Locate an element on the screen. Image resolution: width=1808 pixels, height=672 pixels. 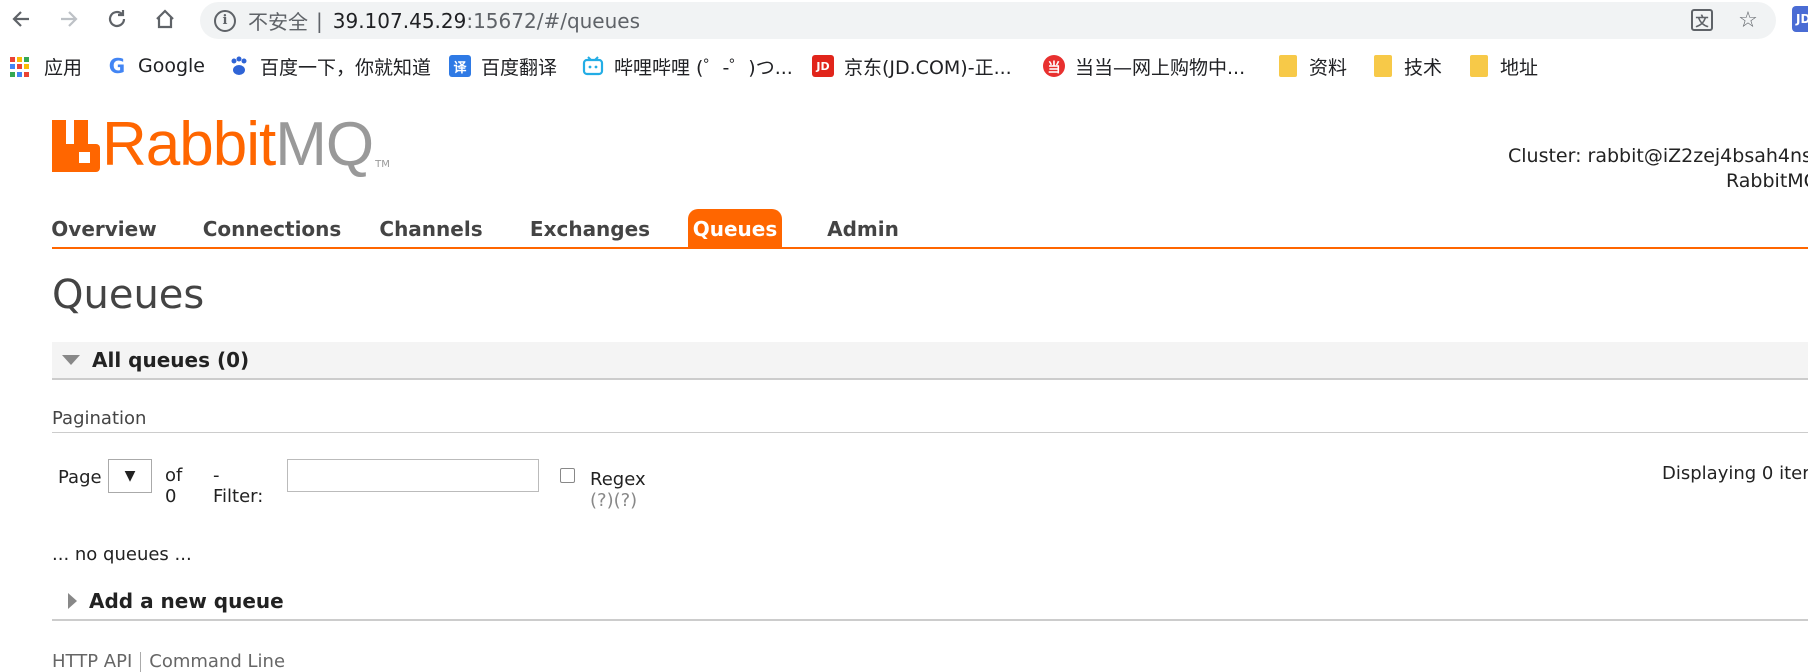
add-queue-toggle: Add a new queue is located at coordinates (930, 602).